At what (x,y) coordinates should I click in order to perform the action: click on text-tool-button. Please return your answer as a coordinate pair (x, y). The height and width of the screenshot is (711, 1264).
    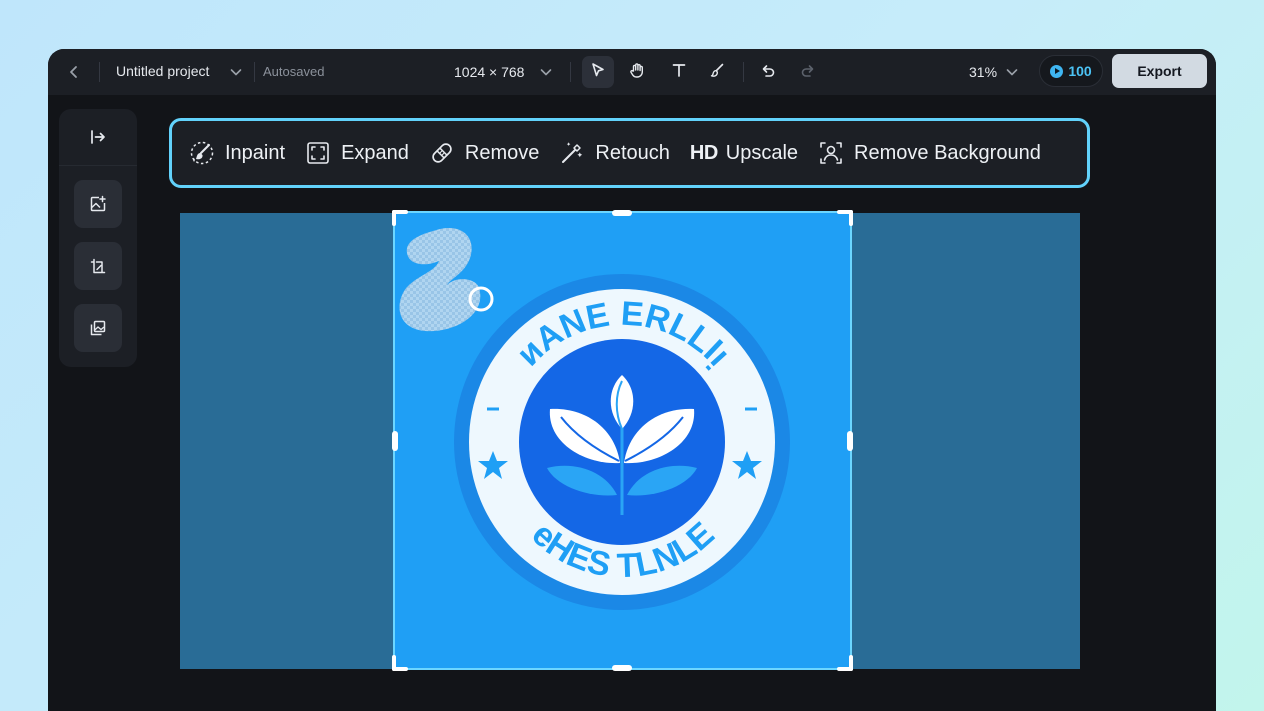
    Looking at the image, I should click on (679, 72).